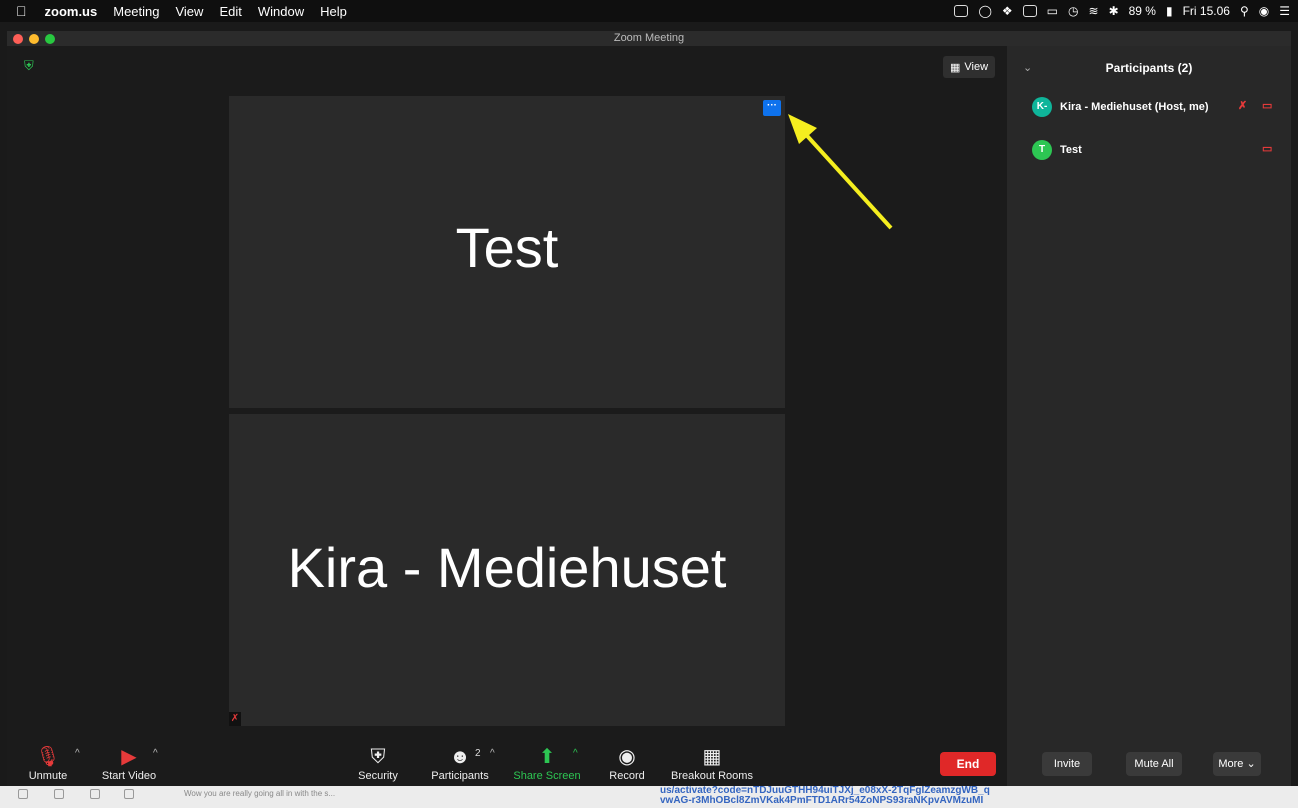 Image resolution: width=1298 pixels, height=808 pixels. I want to click on record-icon: ◉, so click(627, 757).